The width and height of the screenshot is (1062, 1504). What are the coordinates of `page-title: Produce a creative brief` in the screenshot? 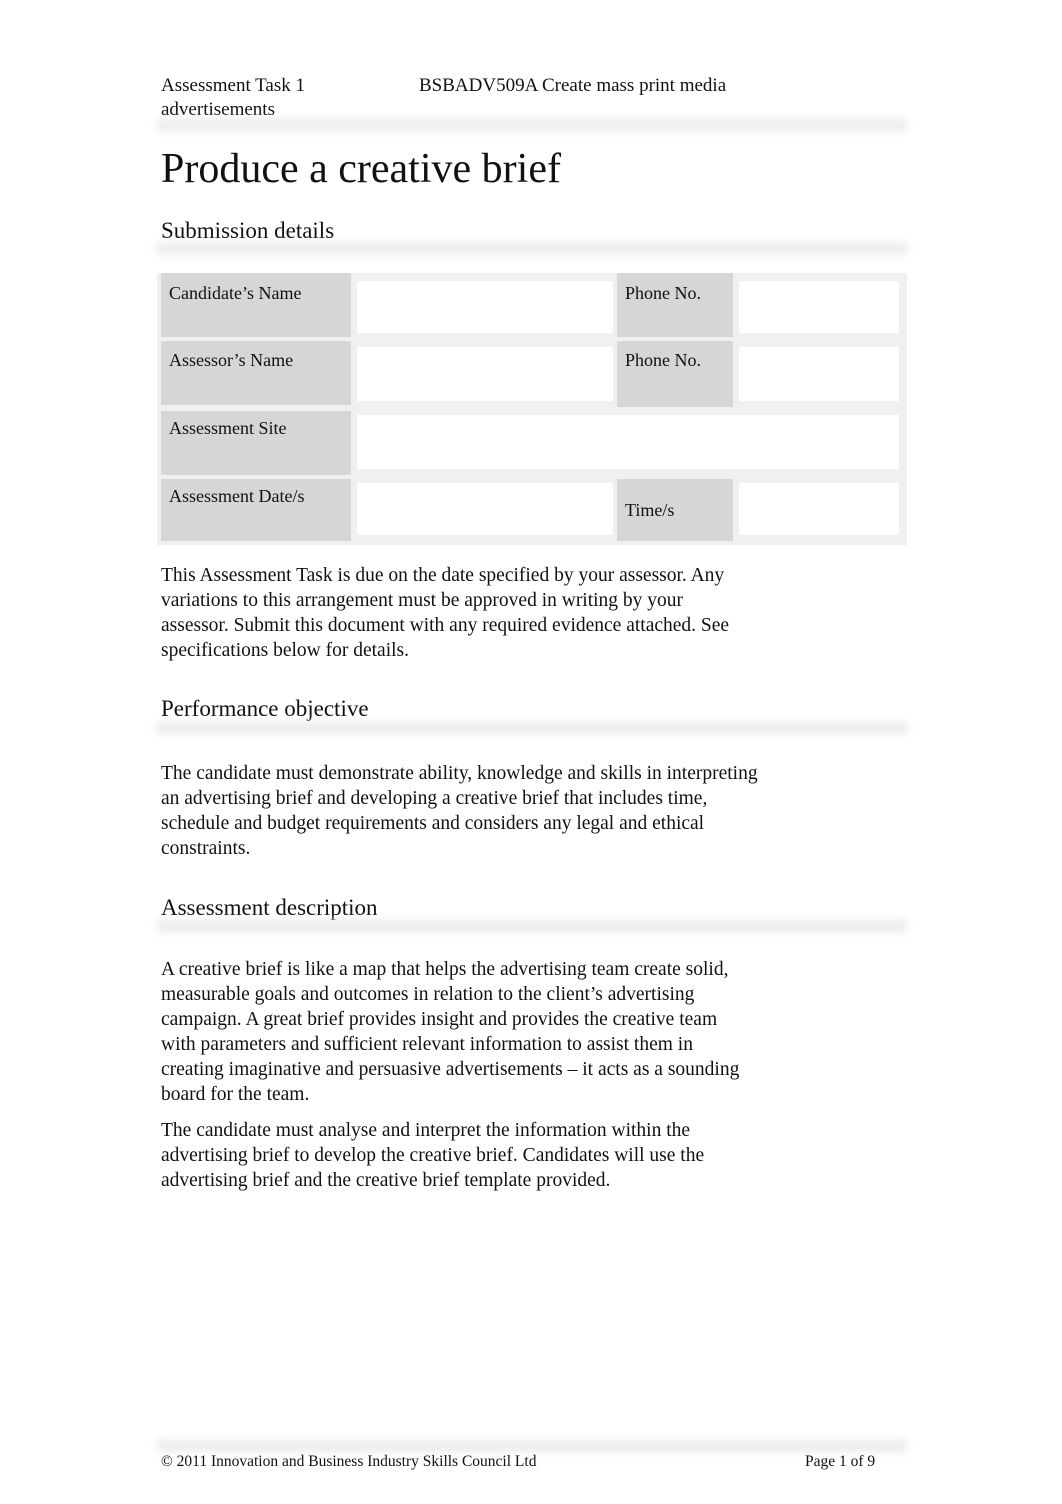 It's located at (361, 169).